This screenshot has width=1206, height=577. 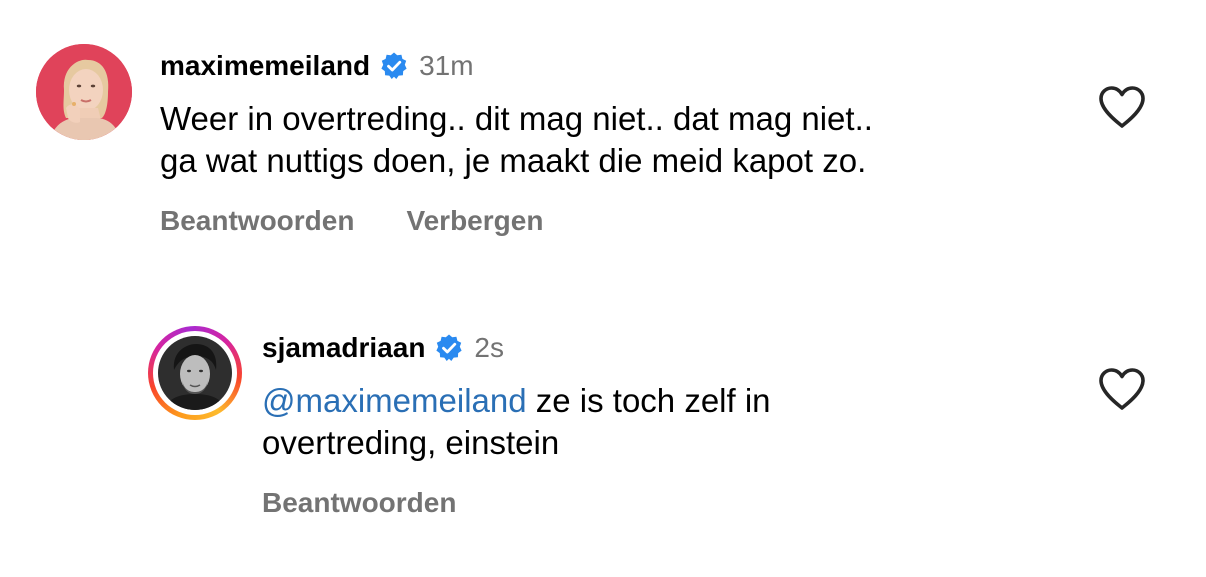 I want to click on timestamp: 2s, so click(x=489, y=347).